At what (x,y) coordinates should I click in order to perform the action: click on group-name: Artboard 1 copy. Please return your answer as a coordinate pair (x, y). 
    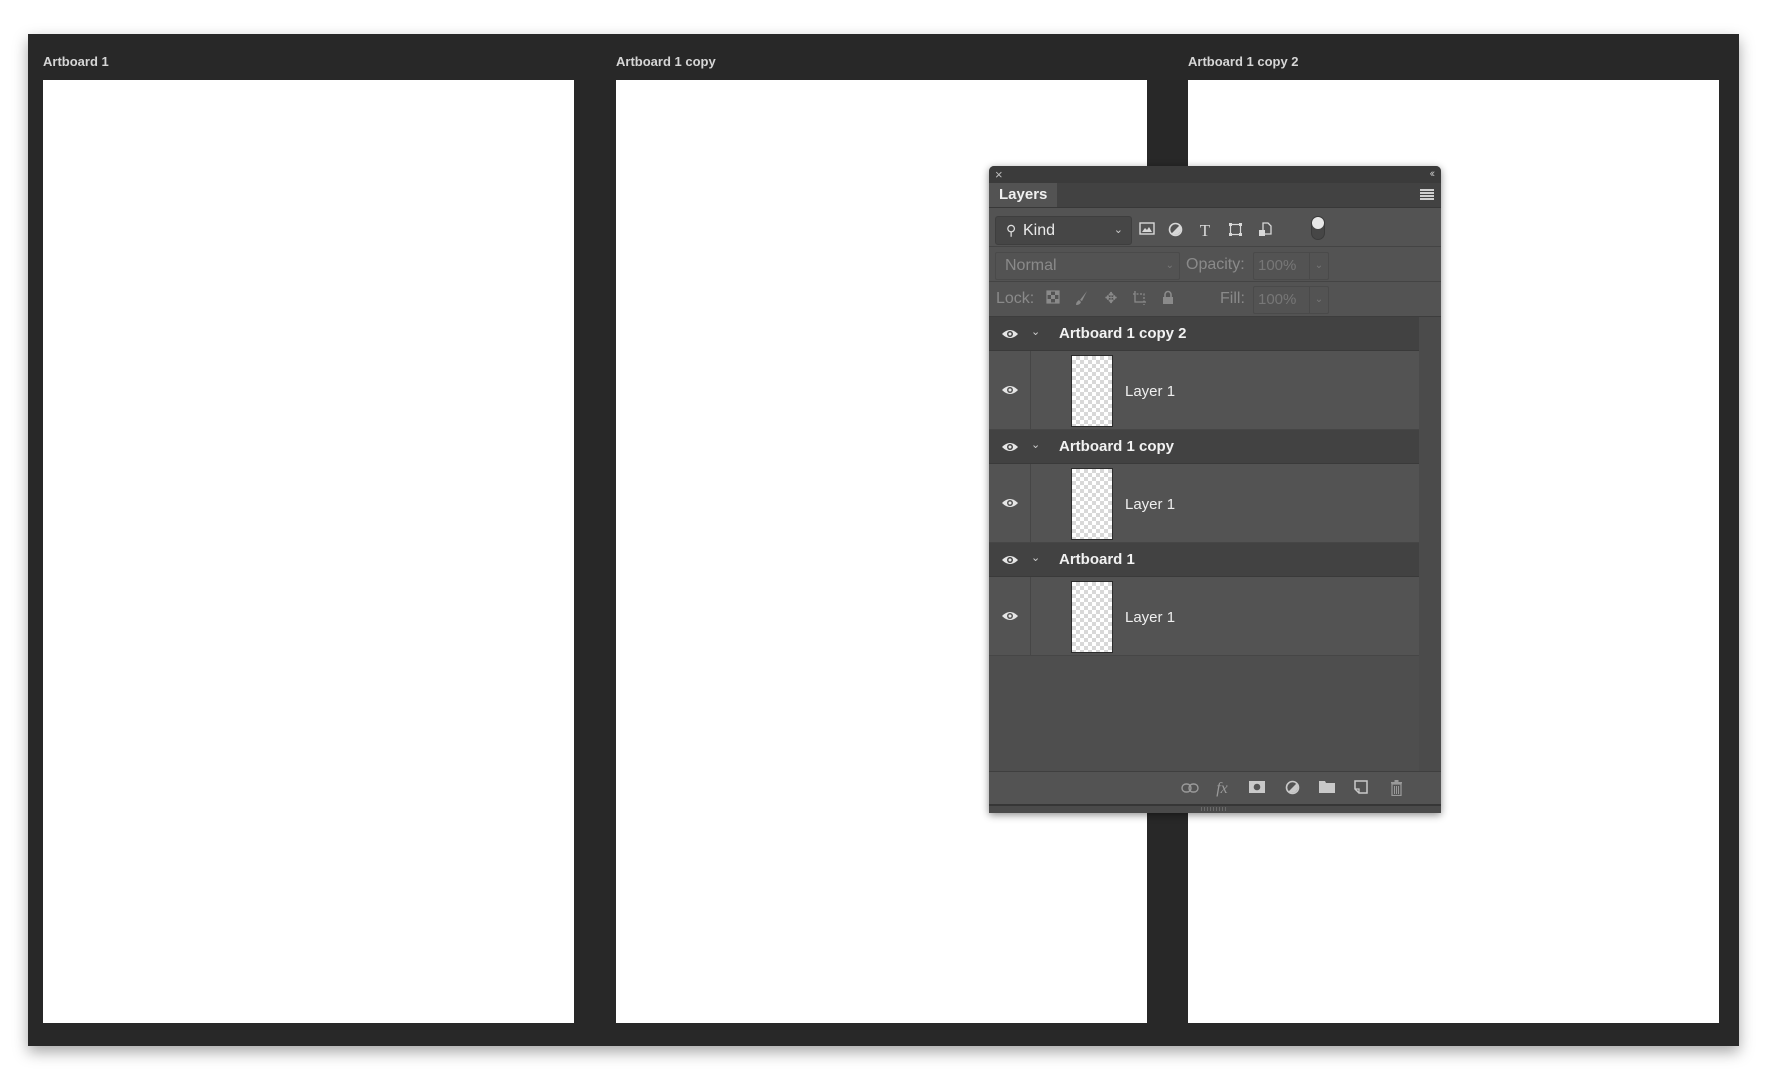
    Looking at the image, I should click on (1117, 446).